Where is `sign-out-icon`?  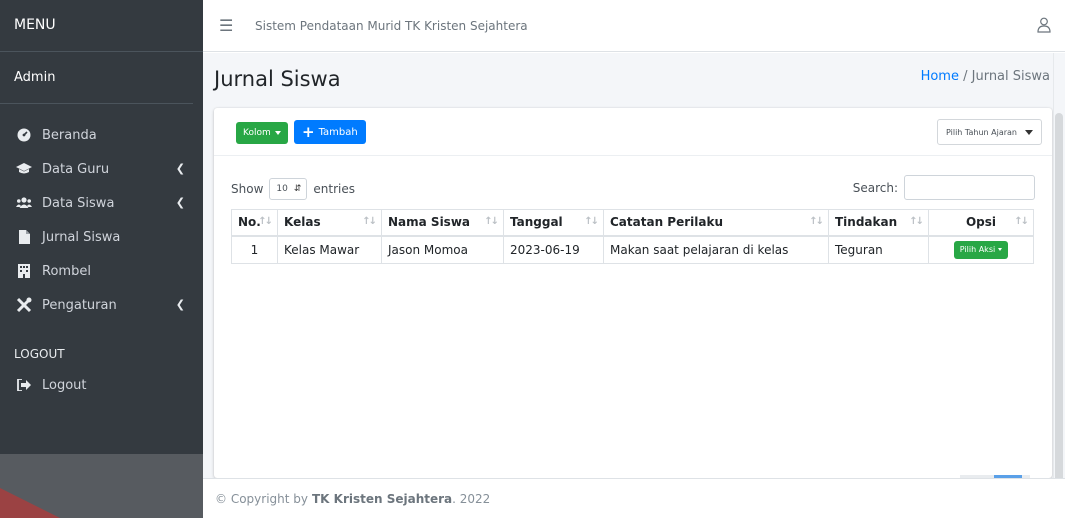 sign-out-icon is located at coordinates (24, 385).